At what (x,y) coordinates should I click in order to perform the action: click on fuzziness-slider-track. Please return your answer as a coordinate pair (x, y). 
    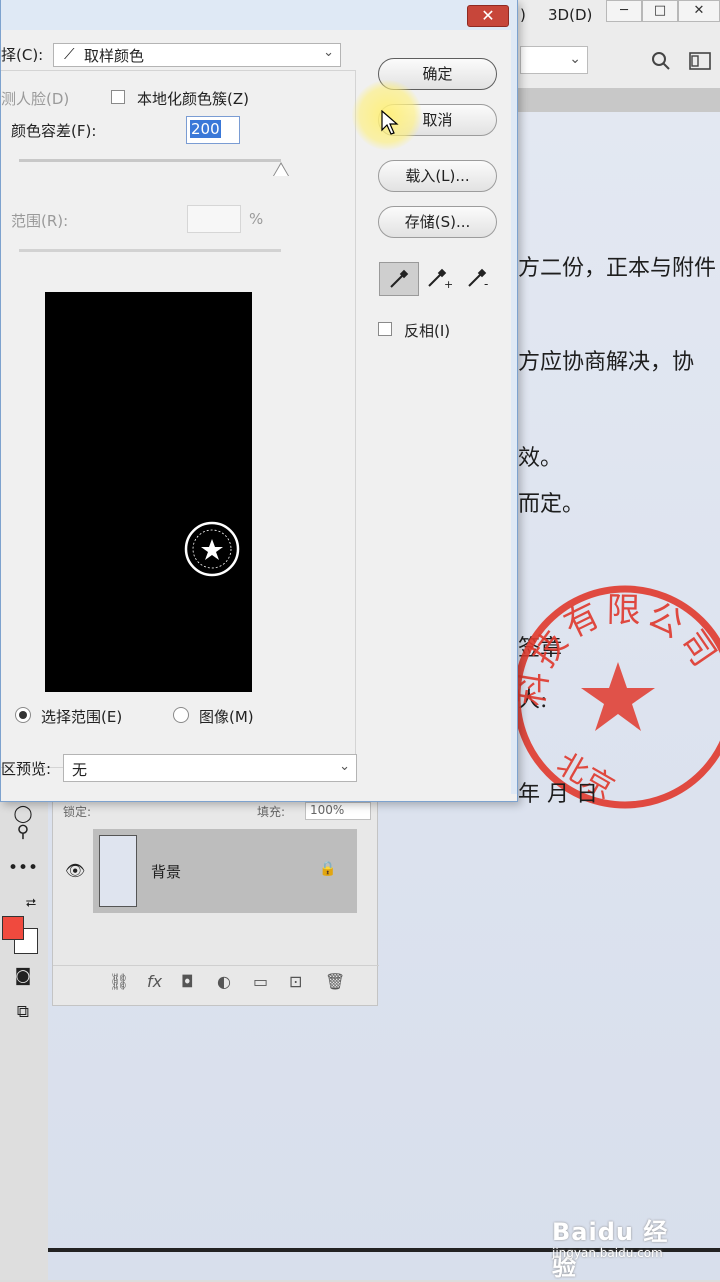
    Looking at the image, I should click on (150, 160).